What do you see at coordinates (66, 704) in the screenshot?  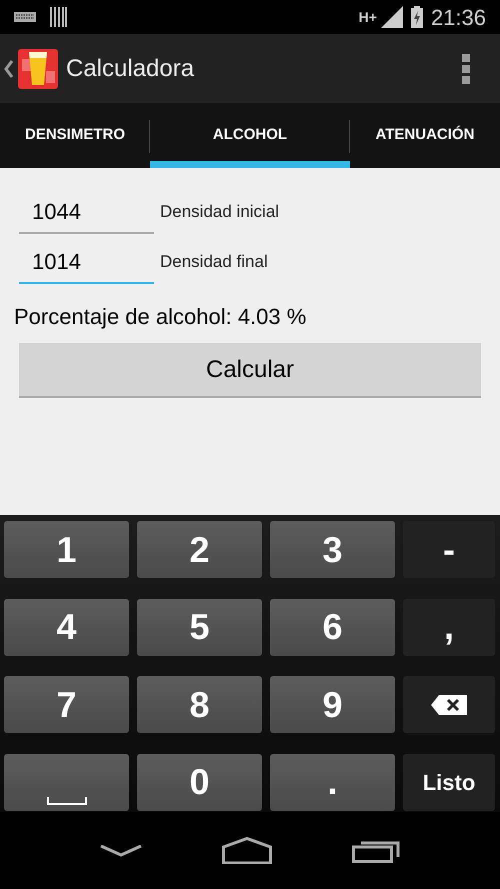 I see `keyboard-key: 7` at bounding box center [66, 704].